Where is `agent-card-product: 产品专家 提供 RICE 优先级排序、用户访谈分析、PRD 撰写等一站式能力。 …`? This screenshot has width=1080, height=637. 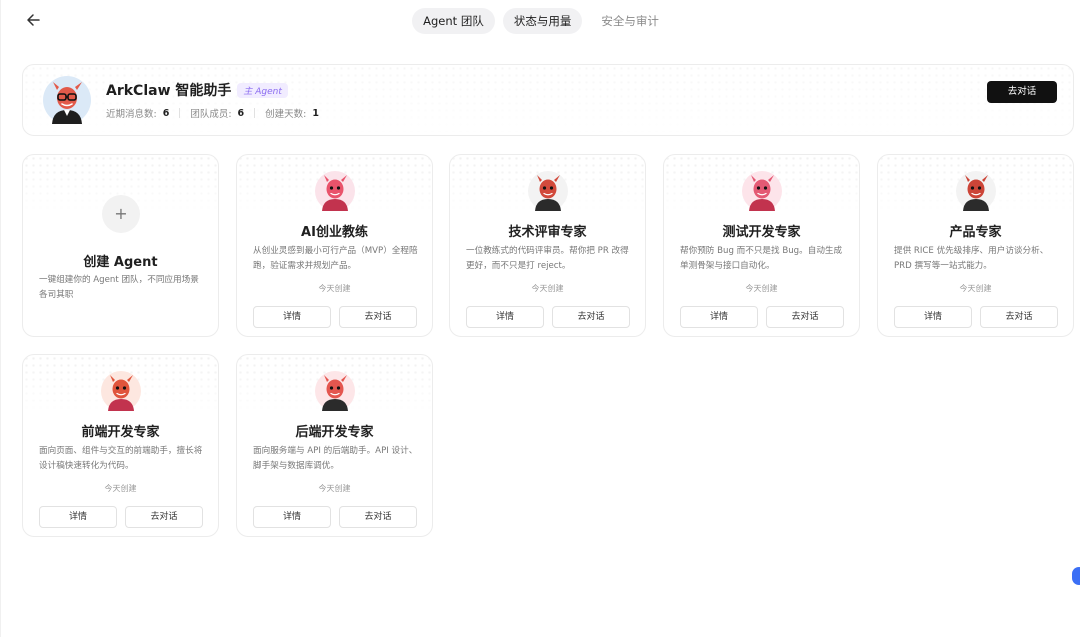 agent-card-product: 产品专家 提供 RICE 优先级排序、用户访谈分析、PRD 撰写等一站式能力。 … is located at coordinates (975, 245).